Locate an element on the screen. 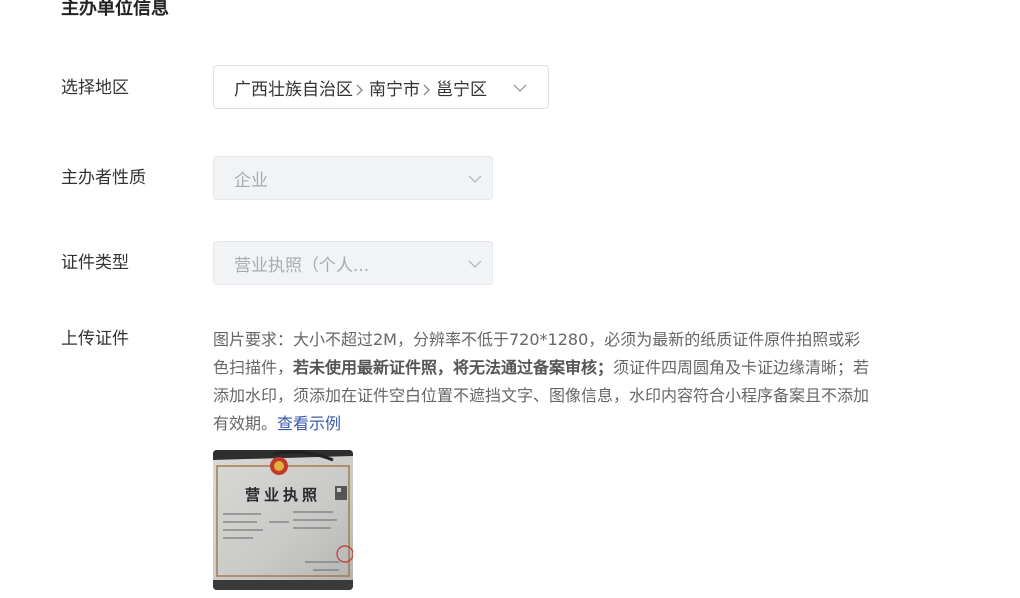  business-license-image: 营业执照 is located at coordinates (283, 520).